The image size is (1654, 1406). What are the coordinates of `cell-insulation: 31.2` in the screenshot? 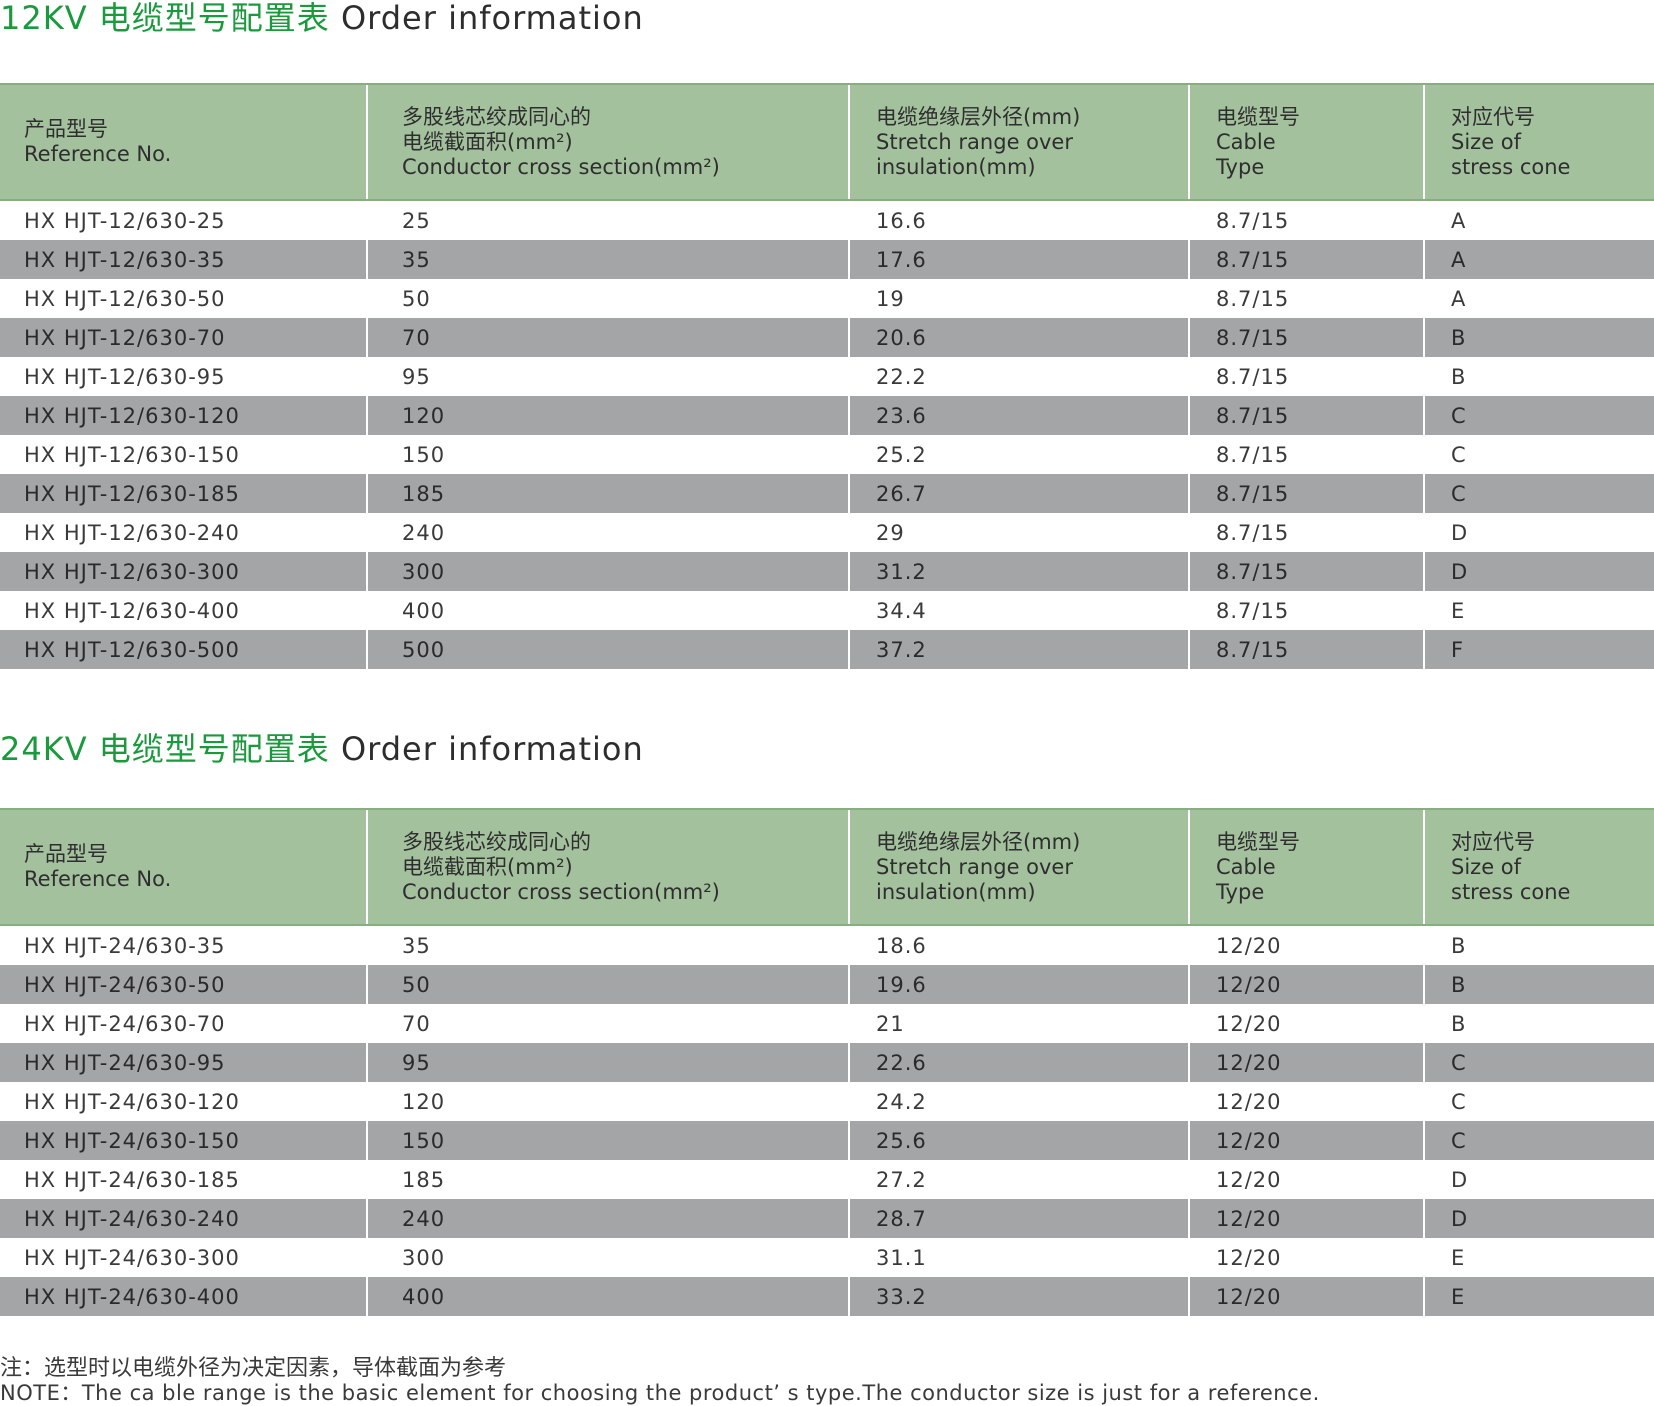 It's located at (1018, 571).